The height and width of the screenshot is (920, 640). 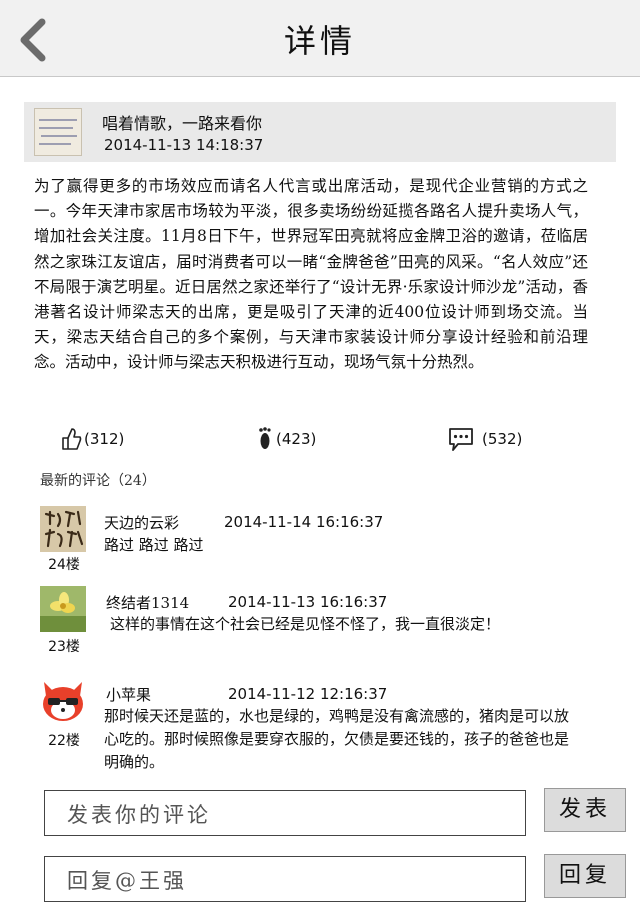 What do you see at coordinates (98, 481) in the screenshot?
I see `comments-heading: 最新的评论（24）` at bounding box center [98, 481].